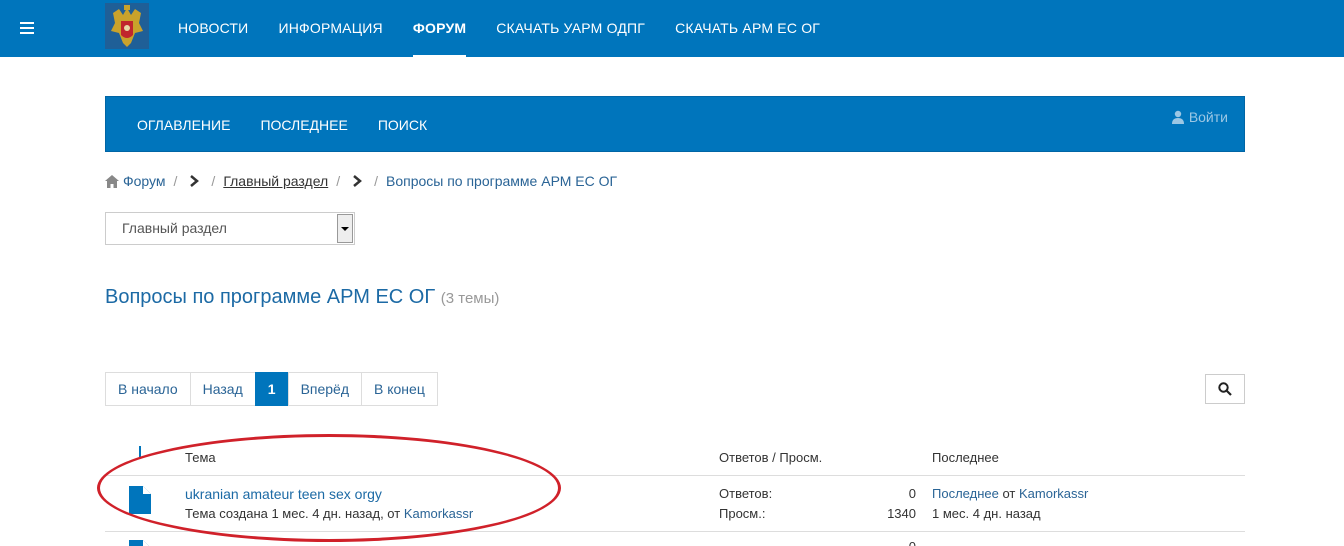 The width and height of the screenshot is (1344, 546). Describe the element at coordinates (200, 457) in the screenshot. I see `header-topic: Тема` at that location.